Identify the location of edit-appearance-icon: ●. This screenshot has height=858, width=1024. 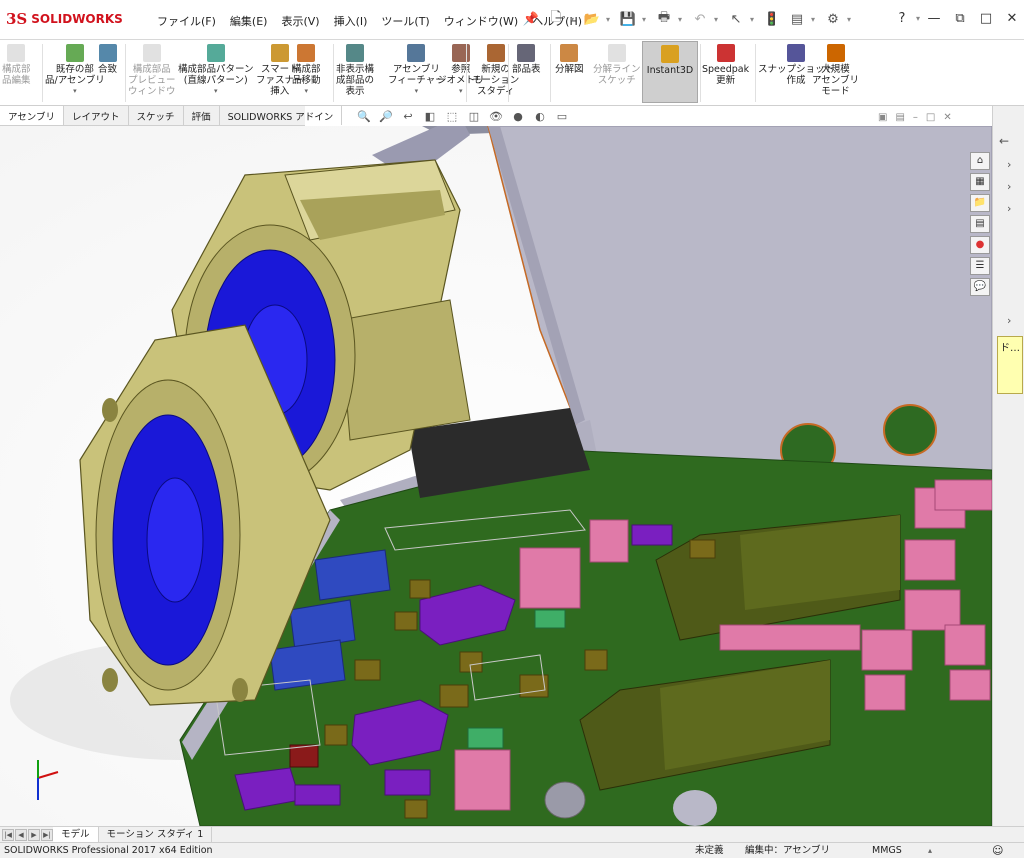
(518, 117).